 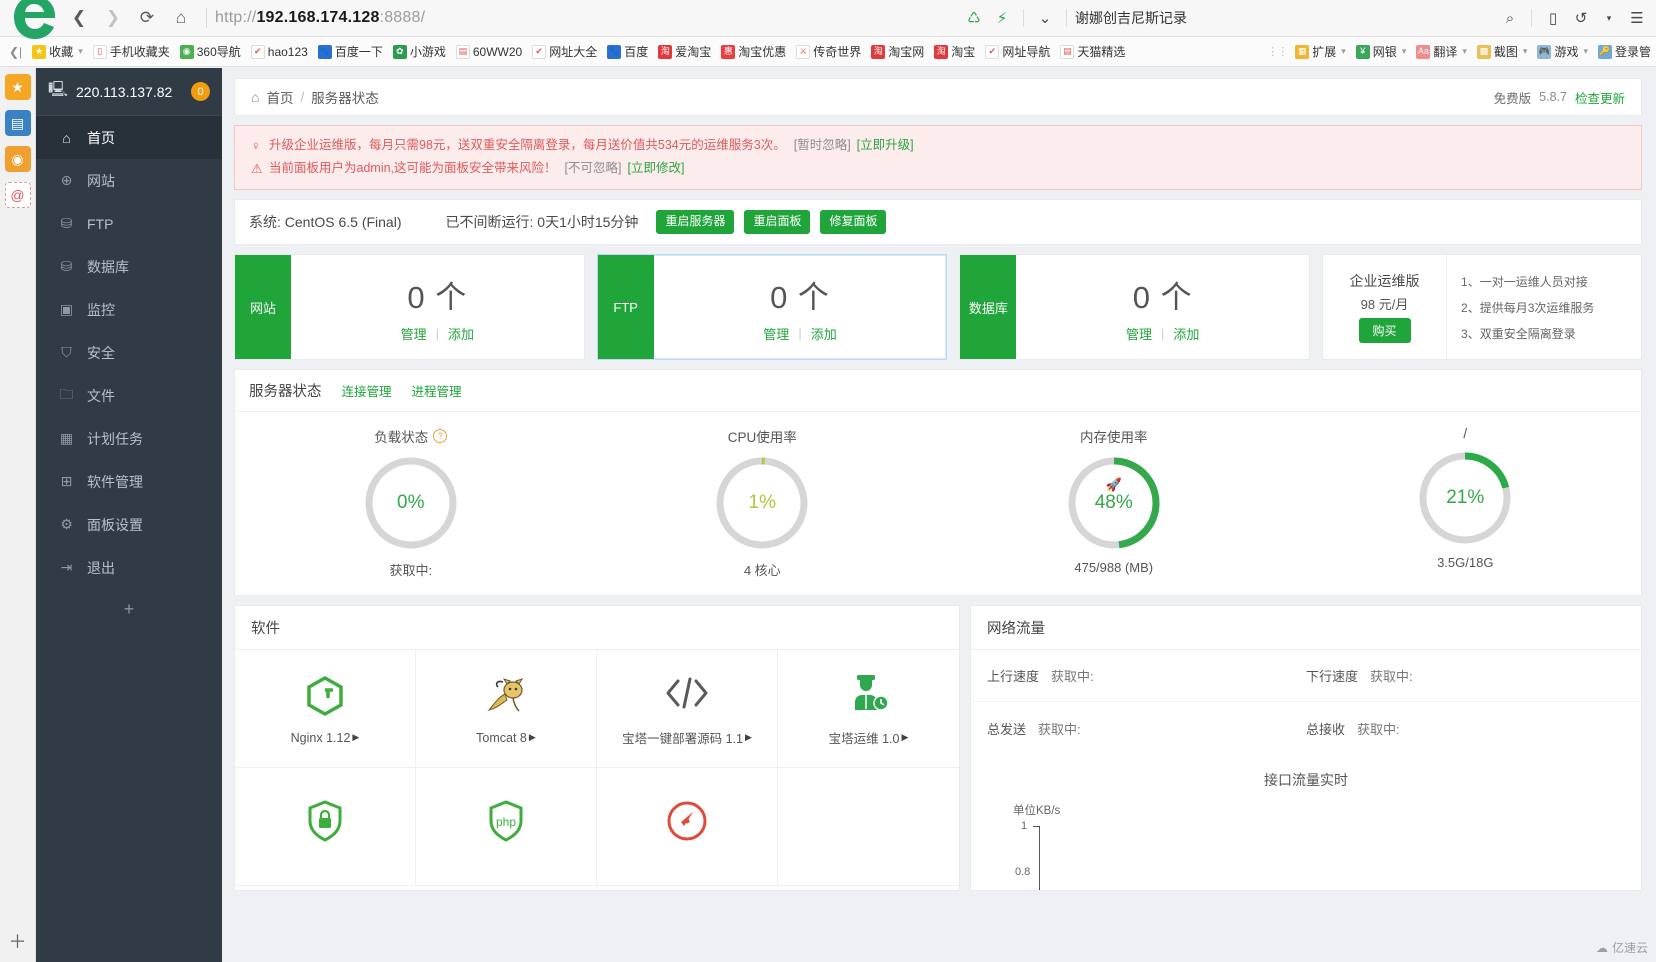 I want to click on stat-card-database: 数据库 0 个 管理 | 添加, so click(x=1135, y=307).